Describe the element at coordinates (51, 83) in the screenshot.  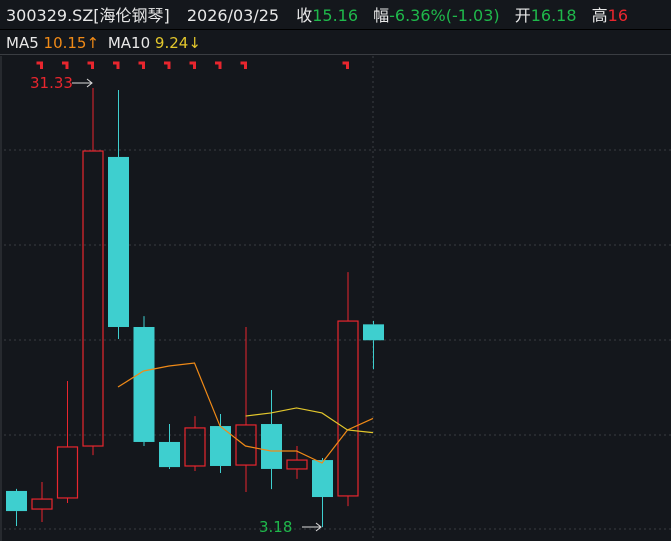
I see `max-price-label: 31.33` at that location.